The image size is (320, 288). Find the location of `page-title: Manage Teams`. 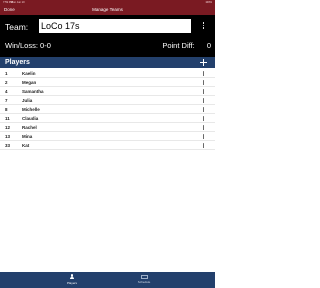

page-title: Manage Teams is located at coordinates (107, 9).